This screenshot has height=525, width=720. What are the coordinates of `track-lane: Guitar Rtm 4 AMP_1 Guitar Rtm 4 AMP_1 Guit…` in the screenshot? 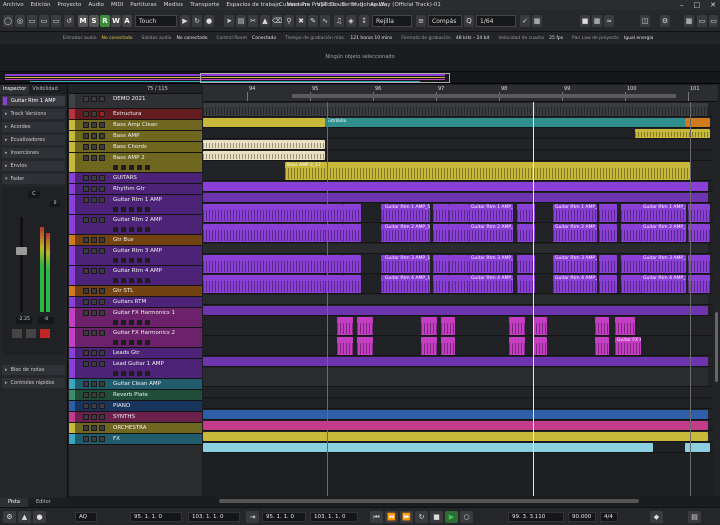 It's located at (458, 284).